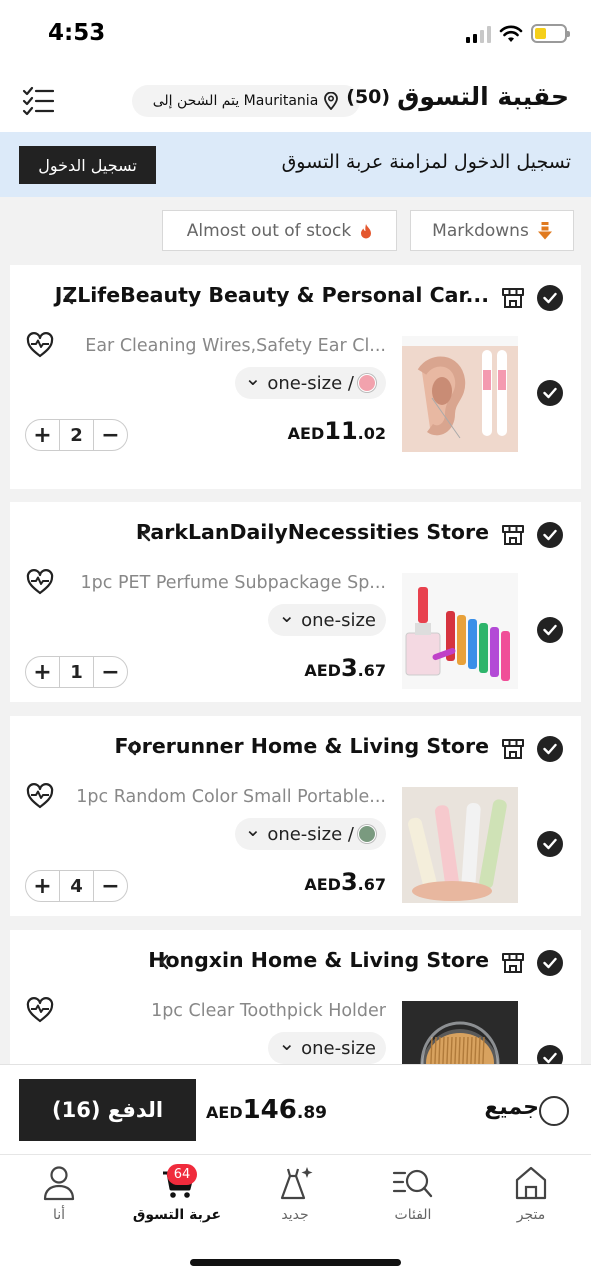 This screenshot has height=1280, width=591. I want to click on quantity-value: 1, so click(76, 672).